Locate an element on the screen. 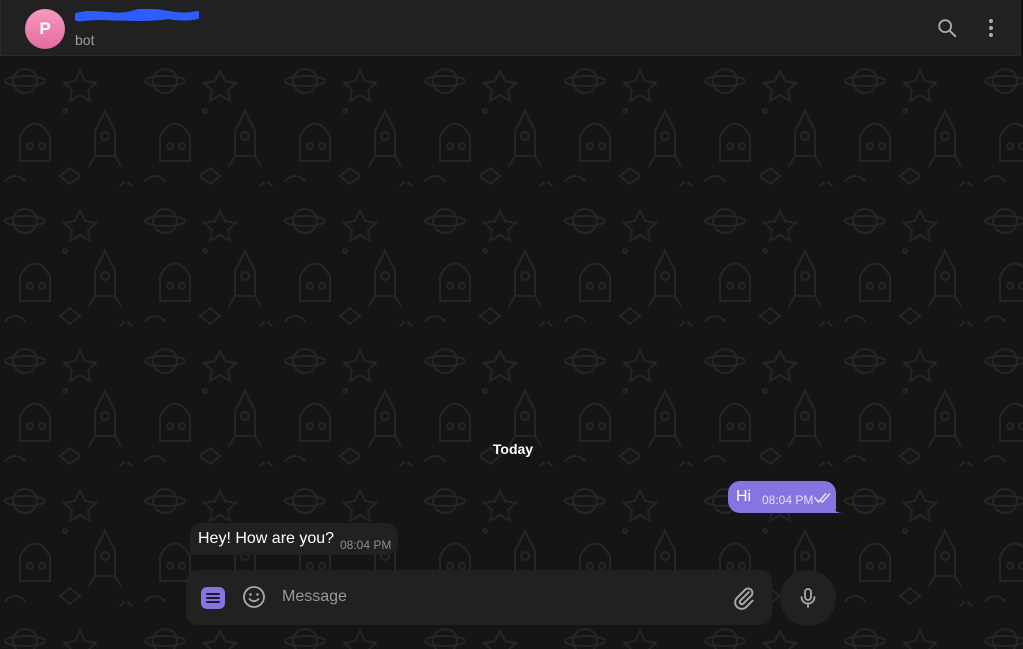 The image size is (1023, 649). bot-menu-button is located at coordinates (213, 598).